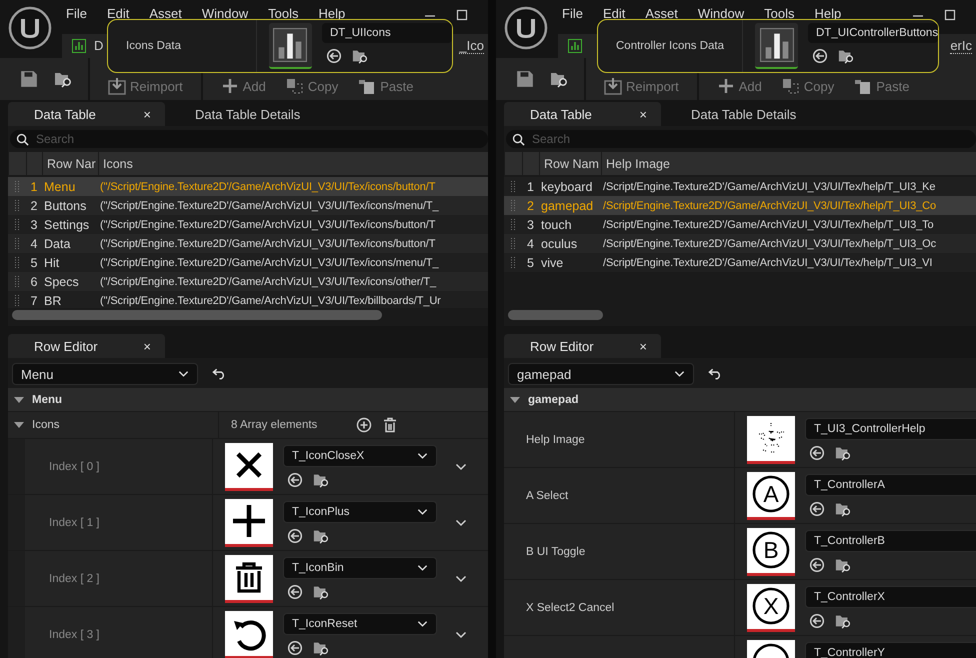  I want to click on expand-arrow-icon, so click(19, 425).